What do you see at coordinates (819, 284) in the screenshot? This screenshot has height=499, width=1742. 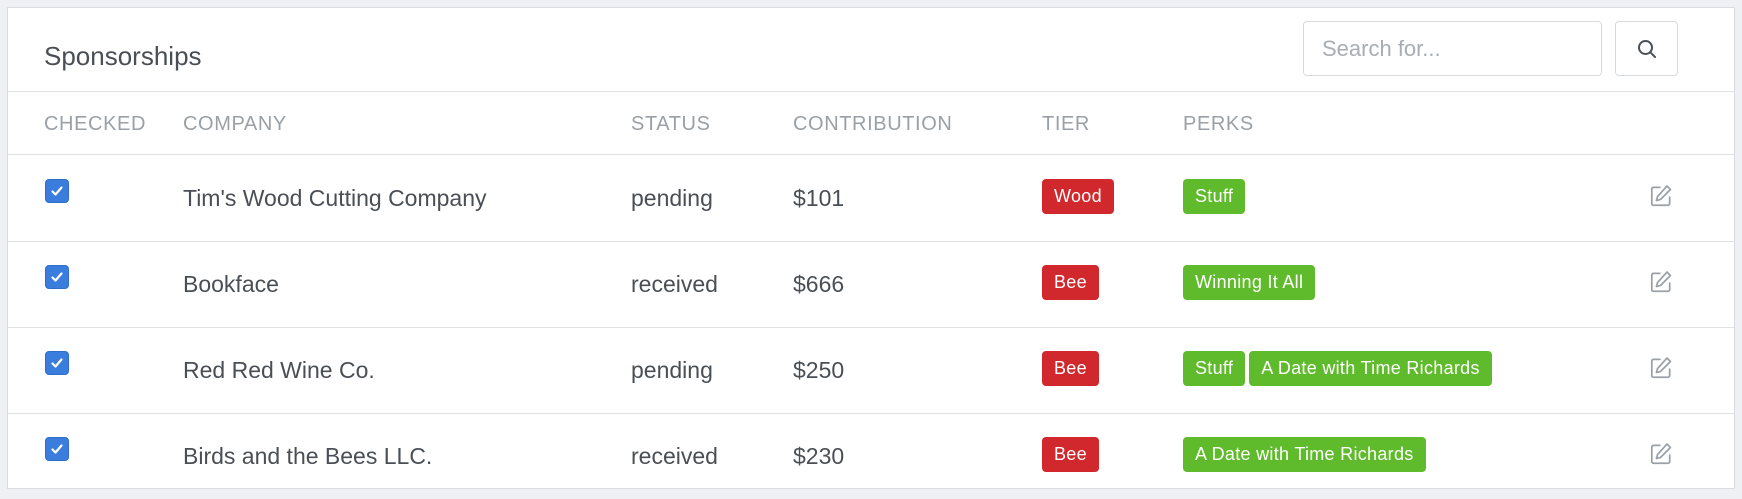 I see `contribution-amount: $666` at bounding box center [819, 284].